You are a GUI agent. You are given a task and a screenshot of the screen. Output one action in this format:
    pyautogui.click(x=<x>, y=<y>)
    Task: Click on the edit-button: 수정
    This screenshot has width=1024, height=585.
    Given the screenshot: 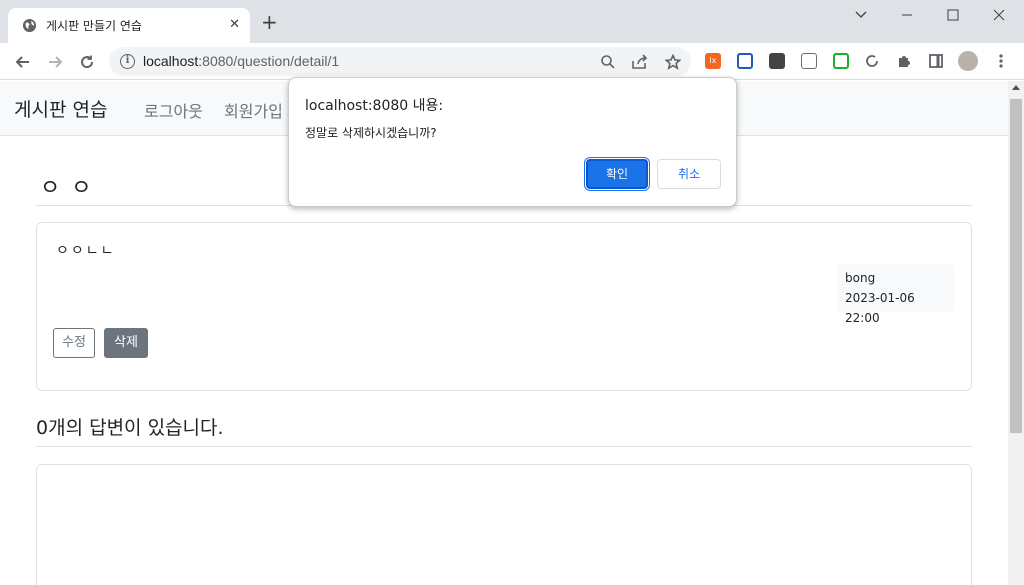 What is the action you would take?
    pyautogui.click(x=74, y=343)
    